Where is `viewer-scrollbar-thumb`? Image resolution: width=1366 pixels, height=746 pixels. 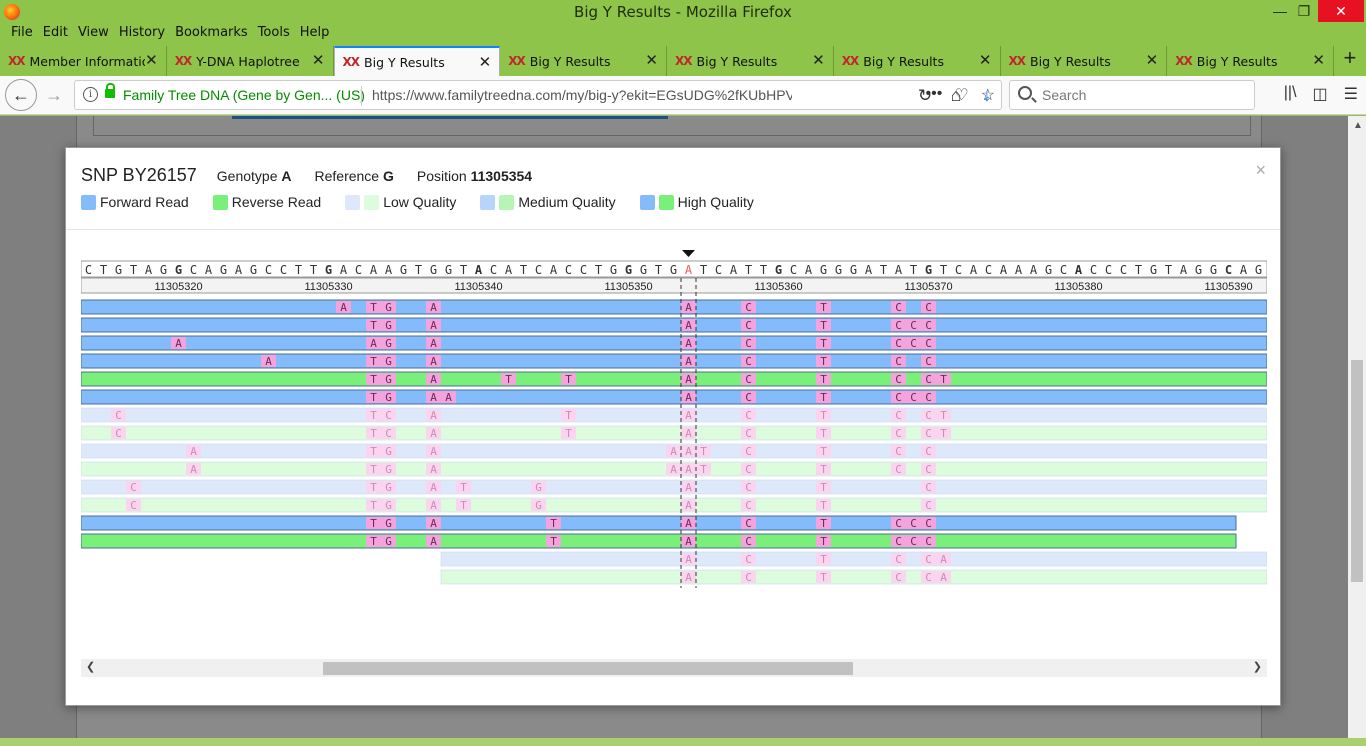 viewer-scrollbar-thumb is located at coordinates (588, 668).